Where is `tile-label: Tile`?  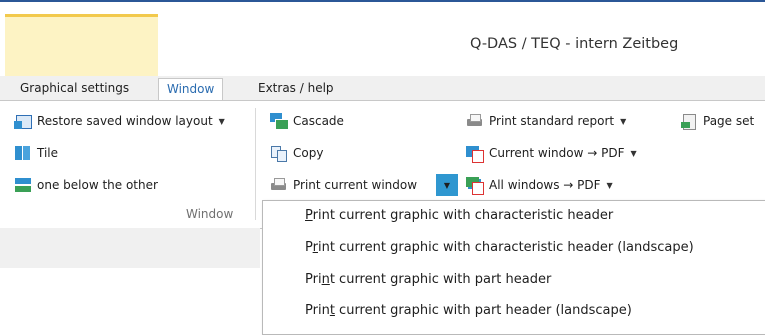
tile-label: Tile is located at coordinates (48, 153).